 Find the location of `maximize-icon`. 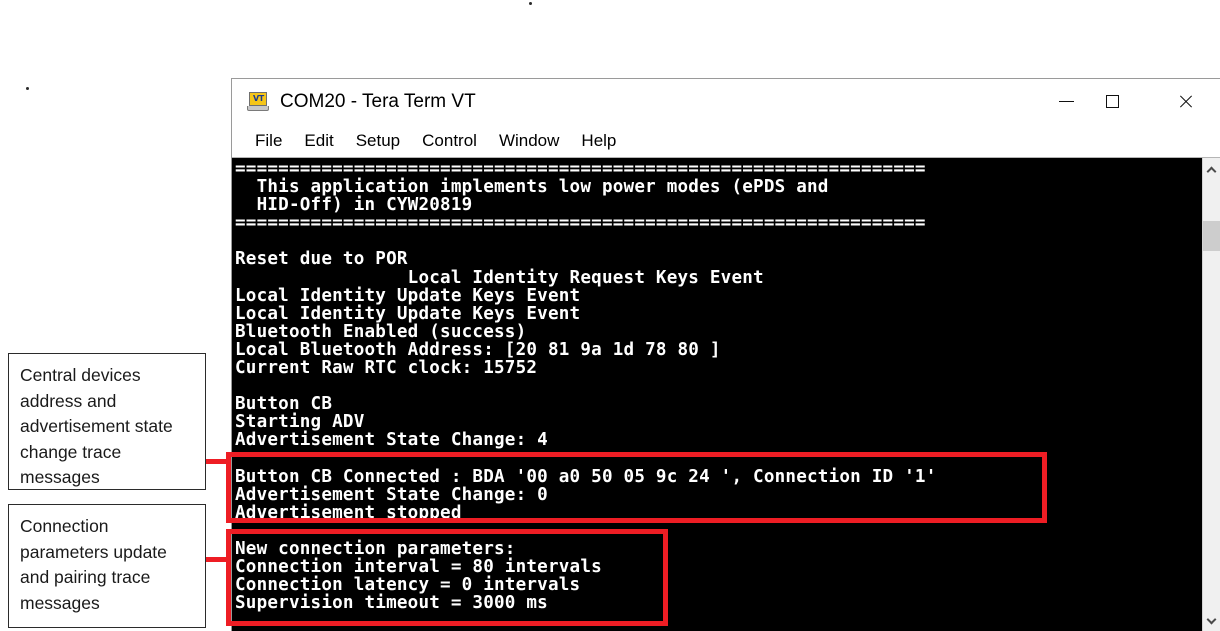

maximize-icon is located at coordinates (1112, 101).